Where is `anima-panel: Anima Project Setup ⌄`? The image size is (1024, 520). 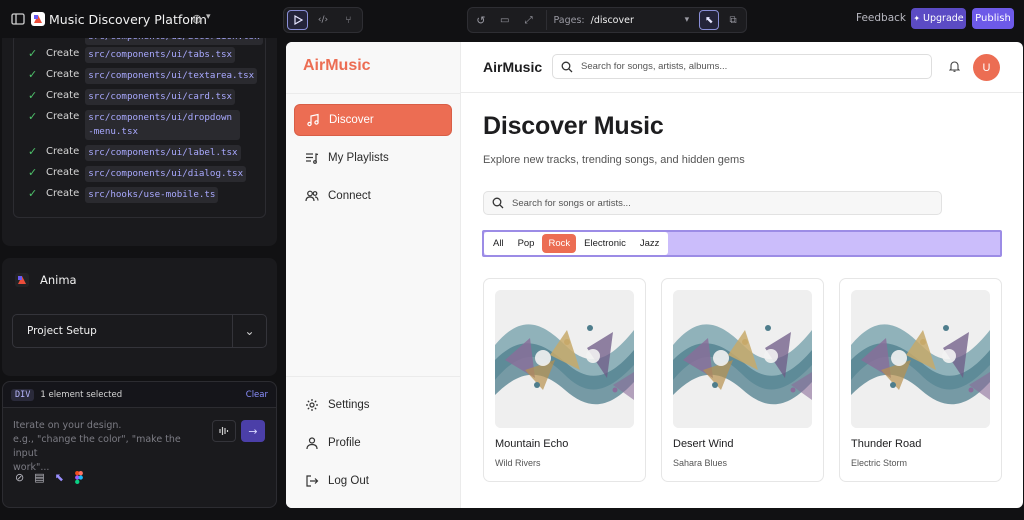
anima-panel: Anima Project Setup ⌄ is located at coordinates (139, 317).